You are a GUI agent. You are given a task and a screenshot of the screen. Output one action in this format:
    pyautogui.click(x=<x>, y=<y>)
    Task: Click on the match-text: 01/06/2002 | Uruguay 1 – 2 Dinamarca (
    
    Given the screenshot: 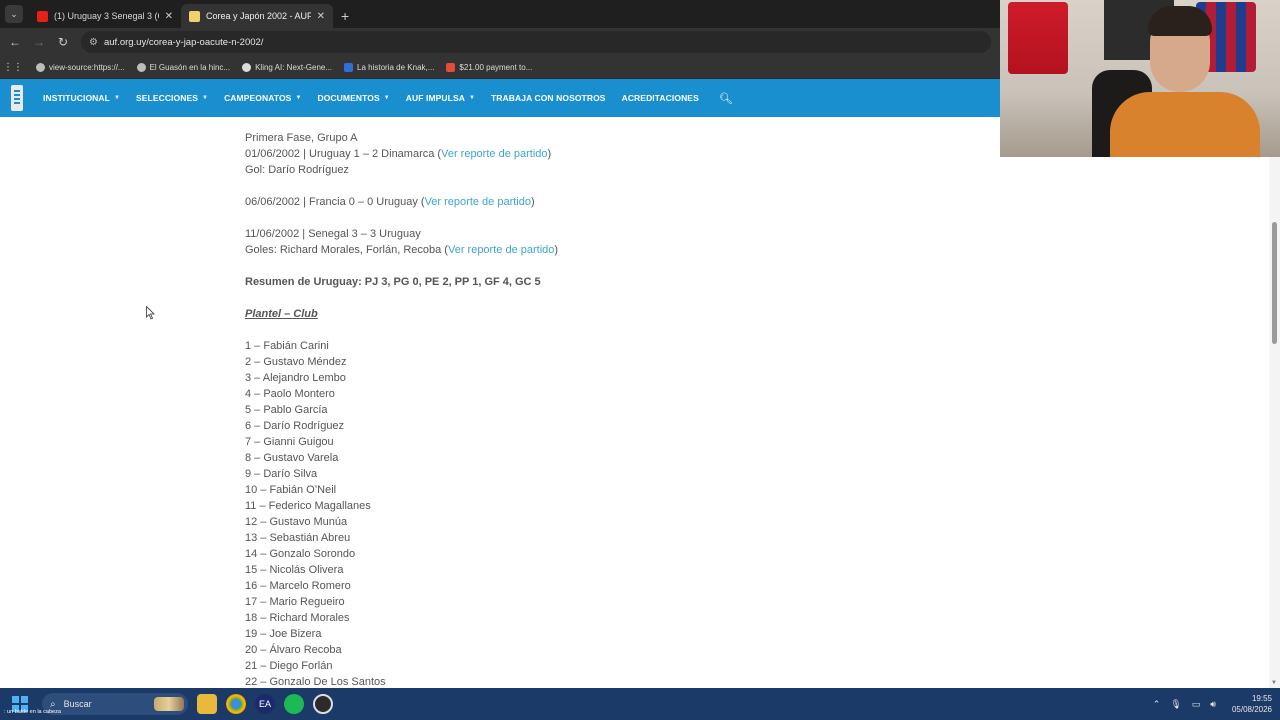 What is the action you would take?
    pyautogui.click(x=343, y=154)
    